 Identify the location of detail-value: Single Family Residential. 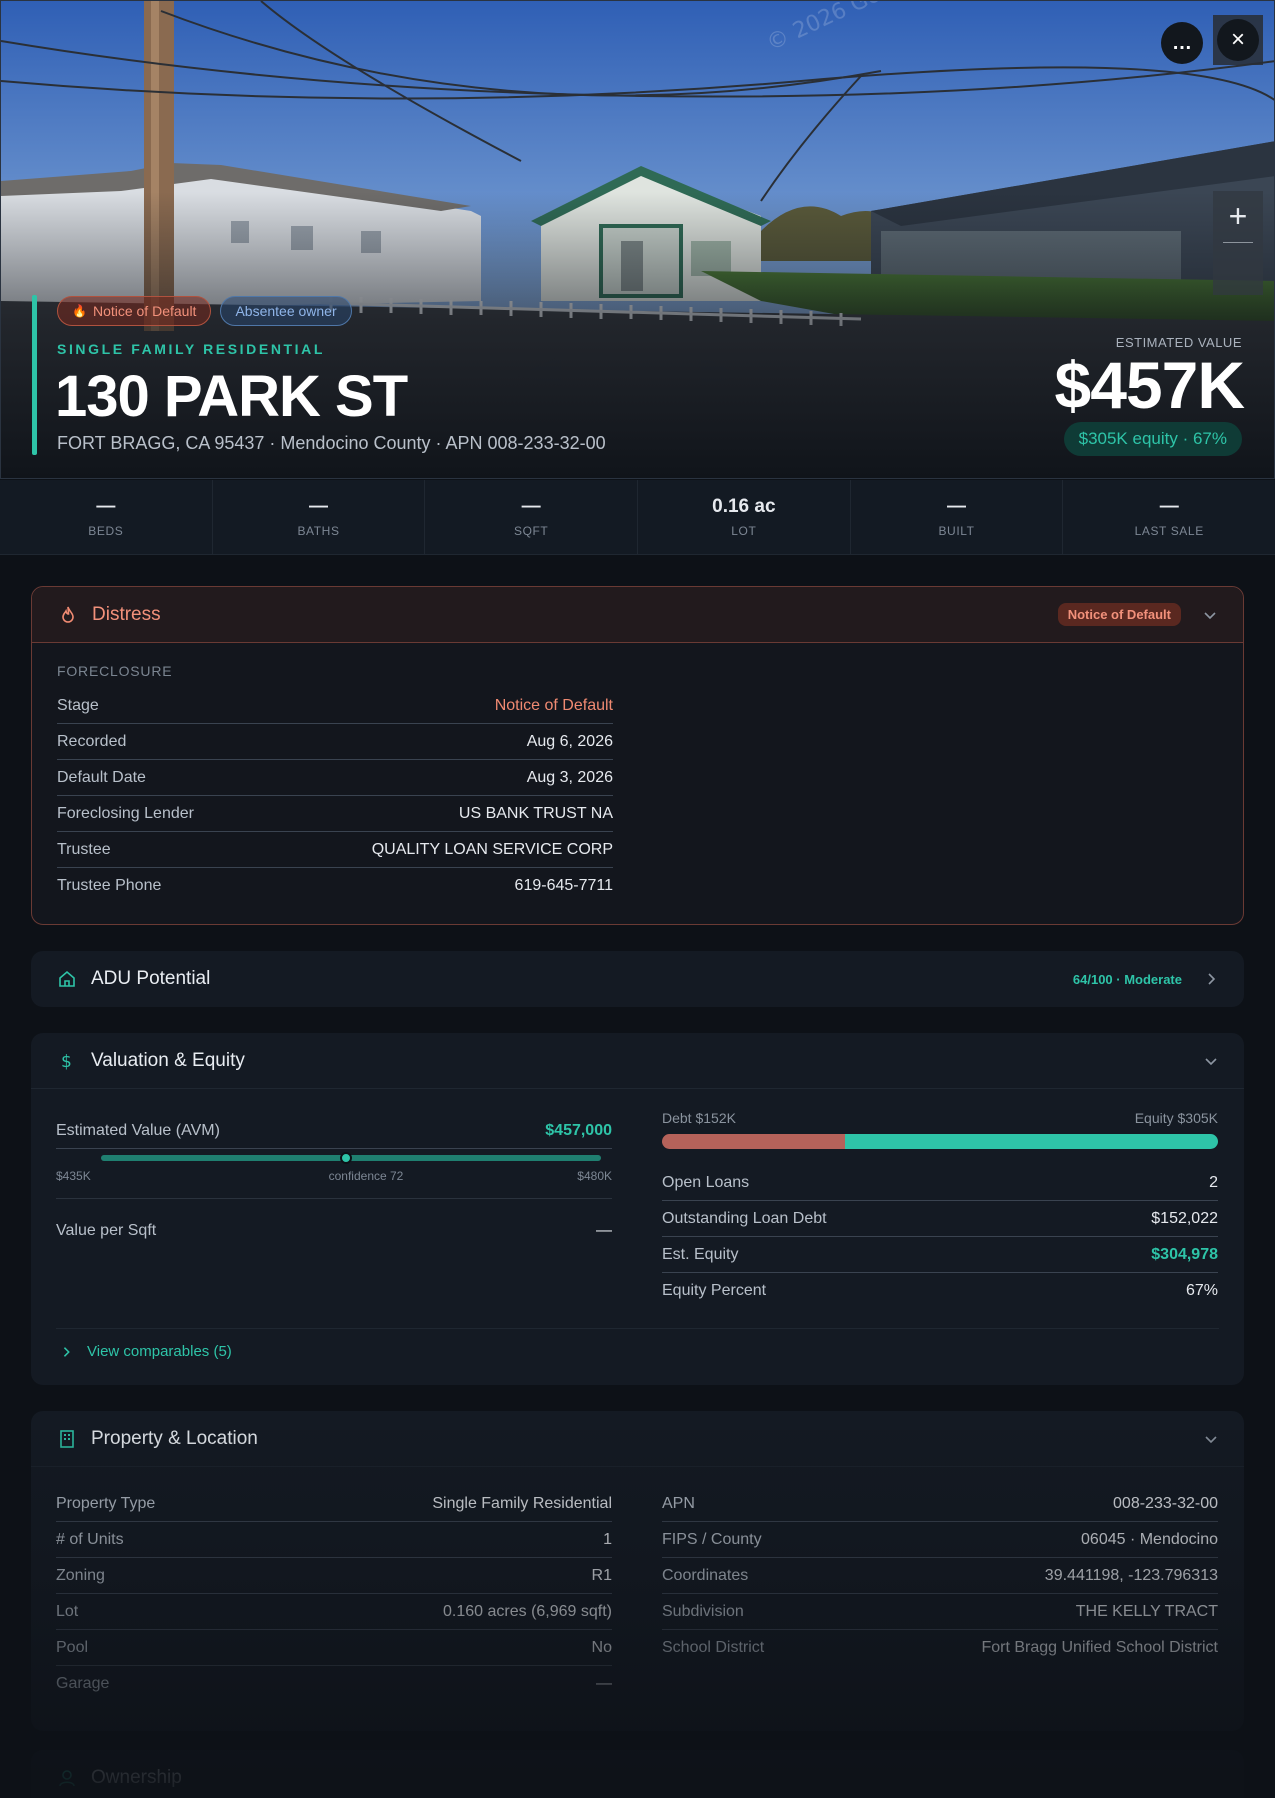
(522, 1503).